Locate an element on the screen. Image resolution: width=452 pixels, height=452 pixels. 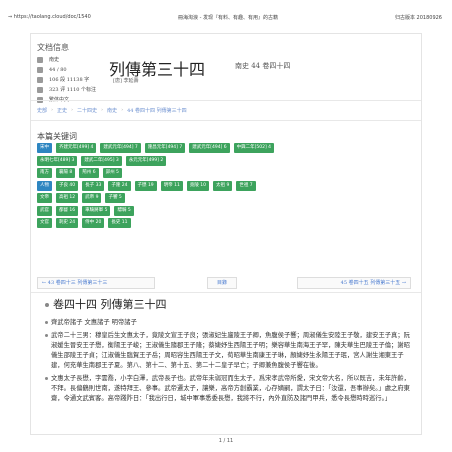
keyword-tag: 荊州 6 is located at coordinates (89, 173).